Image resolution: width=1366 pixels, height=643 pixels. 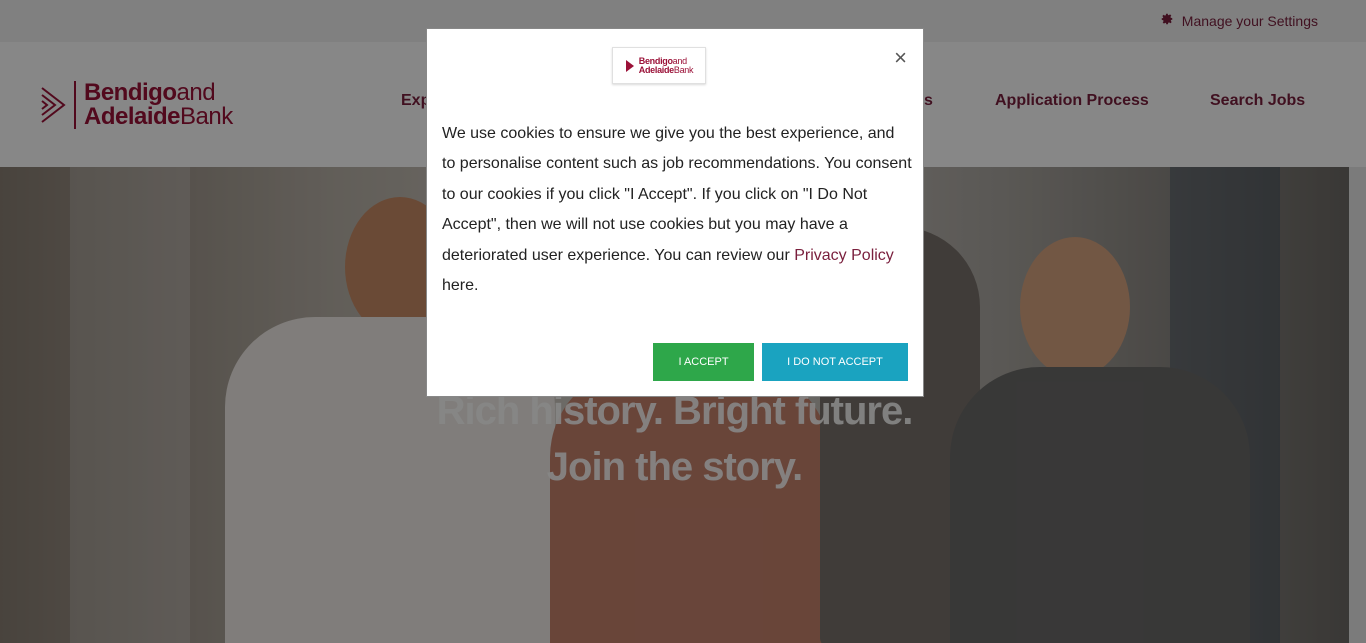 What do you see at coordinates (835, 362) in the screenshot?
I see `decline-cookies-button: I DO NOT ACCEPT` at bounding box center [835, 362].